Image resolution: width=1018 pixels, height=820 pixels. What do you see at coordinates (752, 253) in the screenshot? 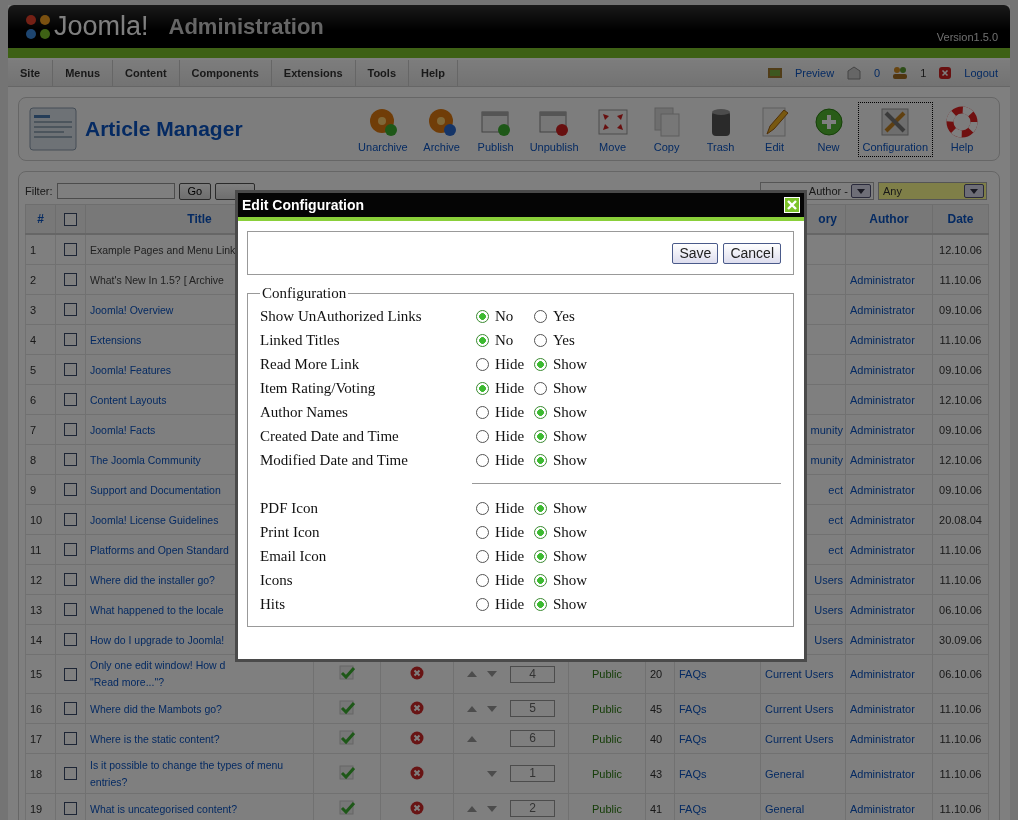
I see `dialog-button: Cancel` at bounding box center [752, 253].